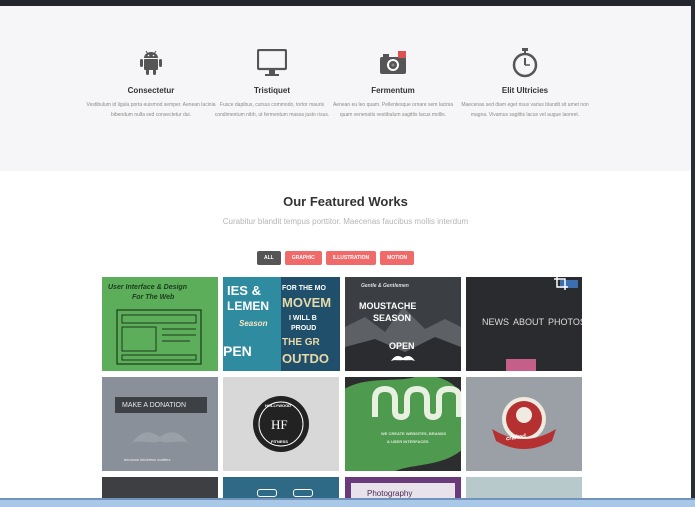  What do you see at coordinates (303, 258) in the screenshot?
I see `filter-graphic-button: GRAPHIC` at bounding box center [303, 258].